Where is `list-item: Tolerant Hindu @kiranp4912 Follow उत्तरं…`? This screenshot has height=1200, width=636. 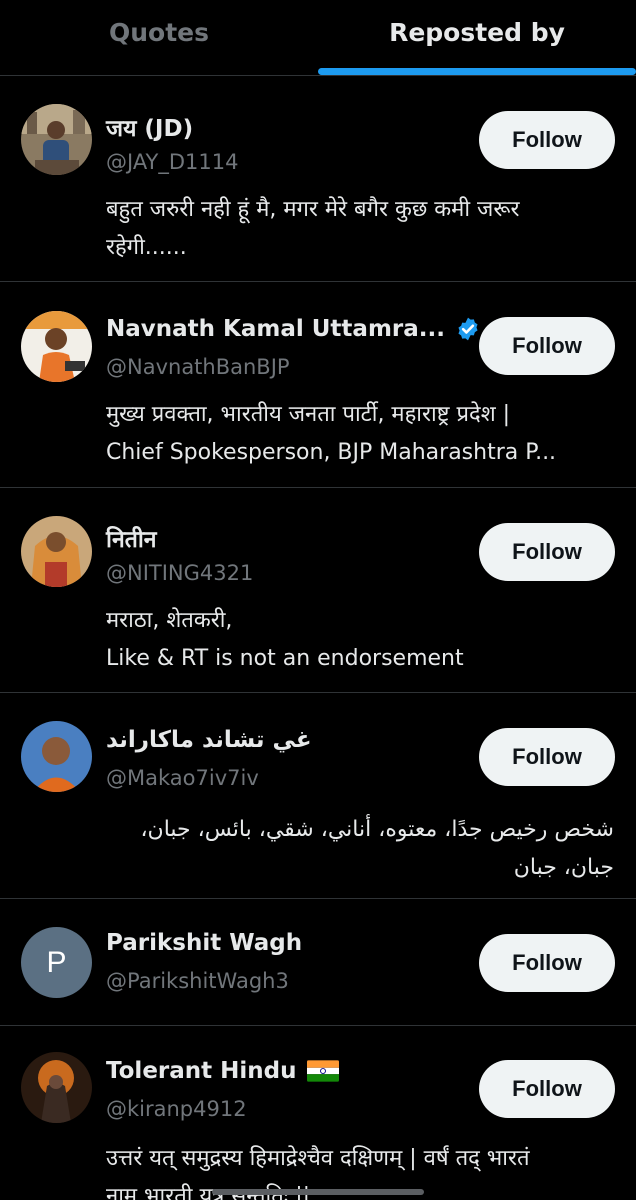 list-item: Tolerant Hindu @kiranp4912 Follow उत्तरं… is located at coordinates (318, 1113).